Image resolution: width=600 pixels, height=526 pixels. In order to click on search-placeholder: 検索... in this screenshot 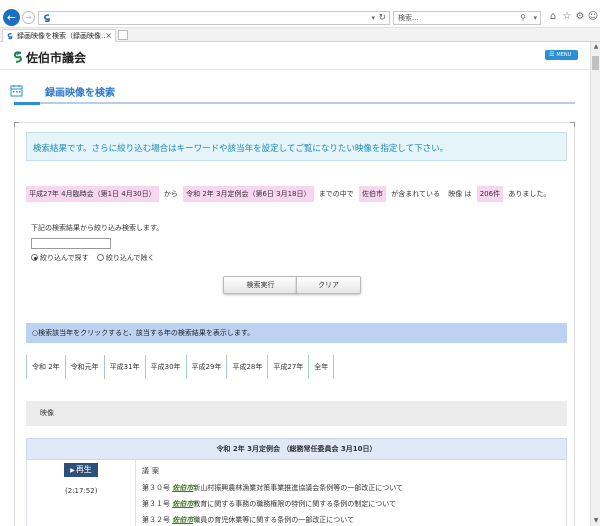, I will do `click(408, 18)`.